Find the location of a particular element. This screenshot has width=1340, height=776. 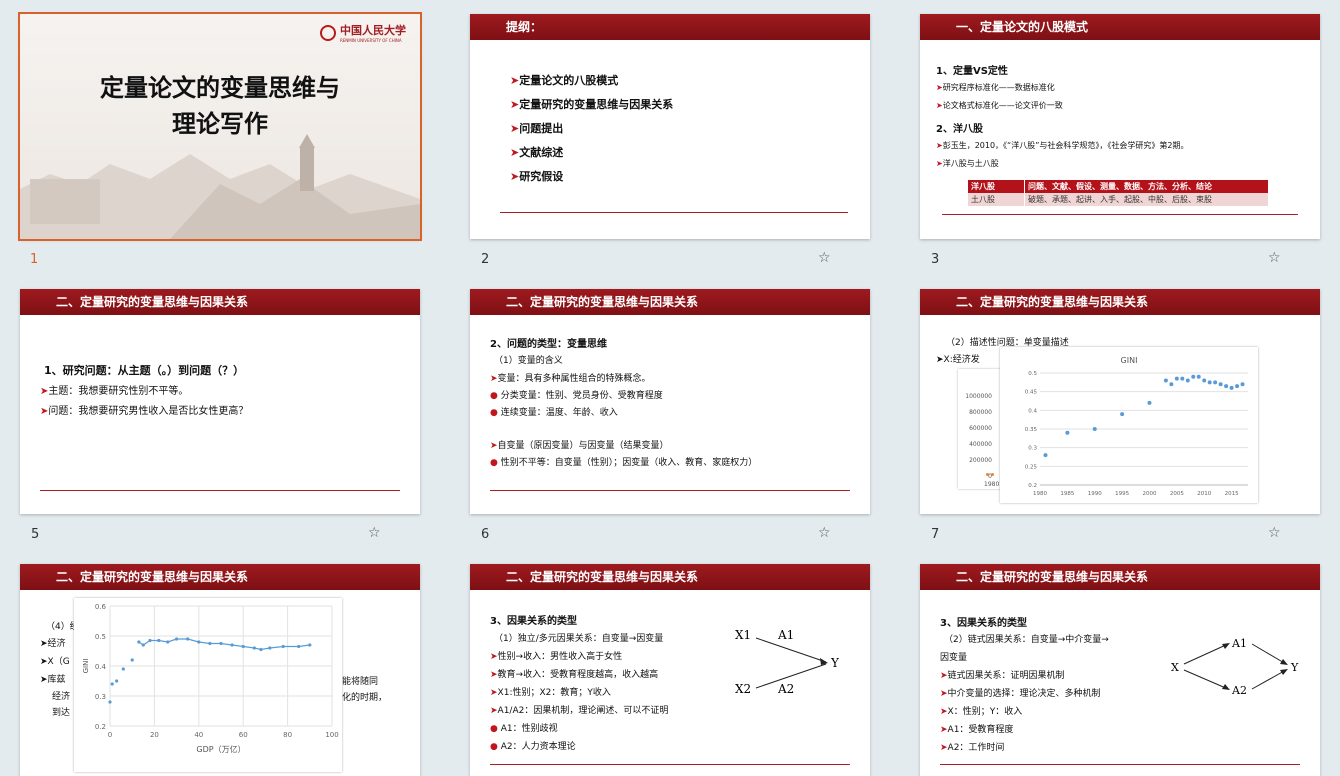

label-a1: A1 is located at coordinates (785, 635).